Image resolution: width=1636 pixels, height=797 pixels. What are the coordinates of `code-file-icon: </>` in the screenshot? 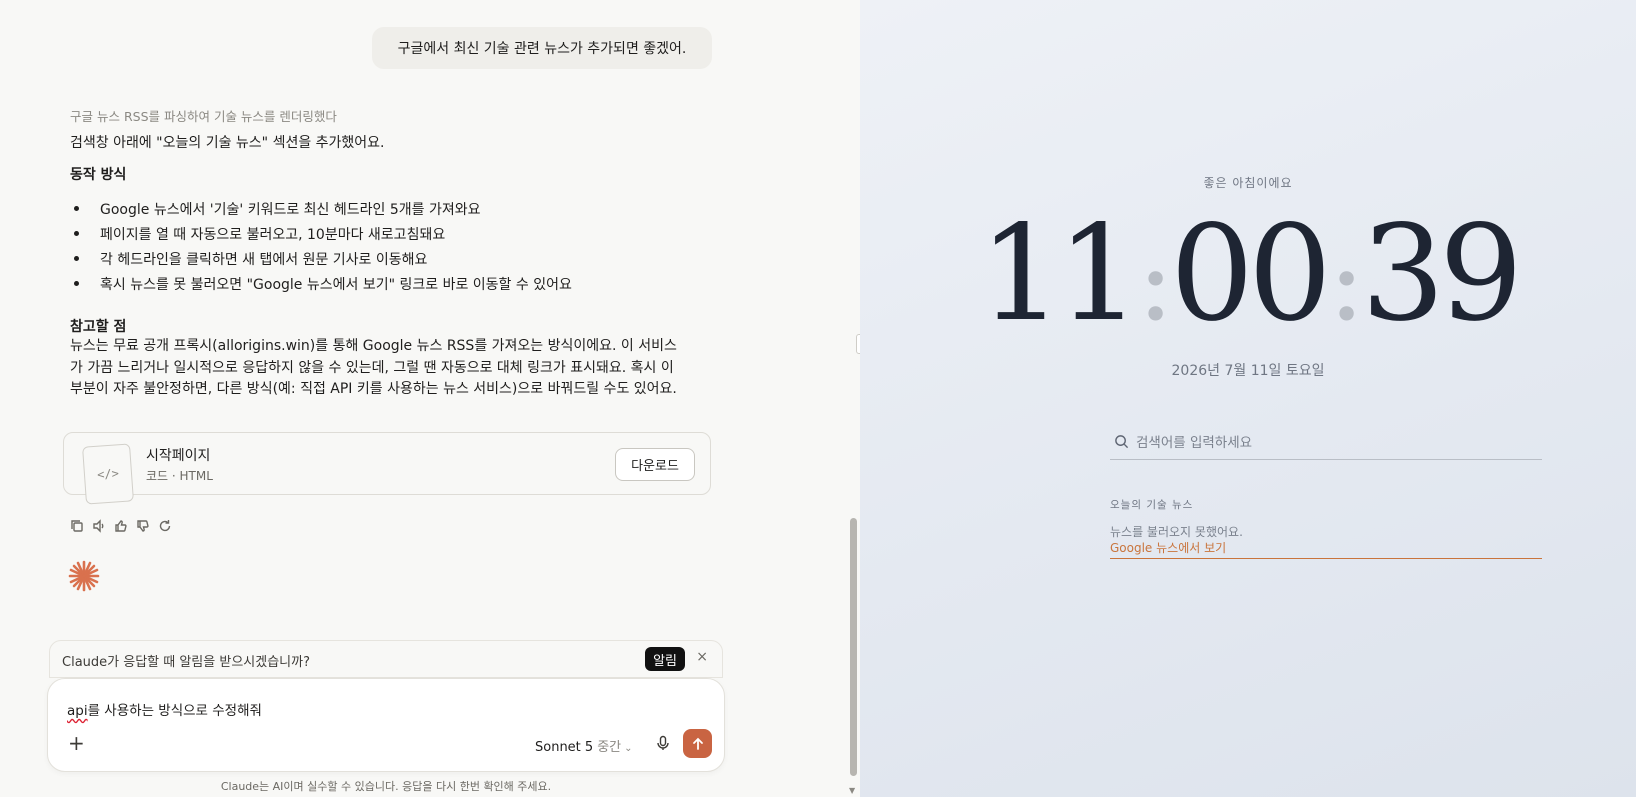 It's located at (108, 474).